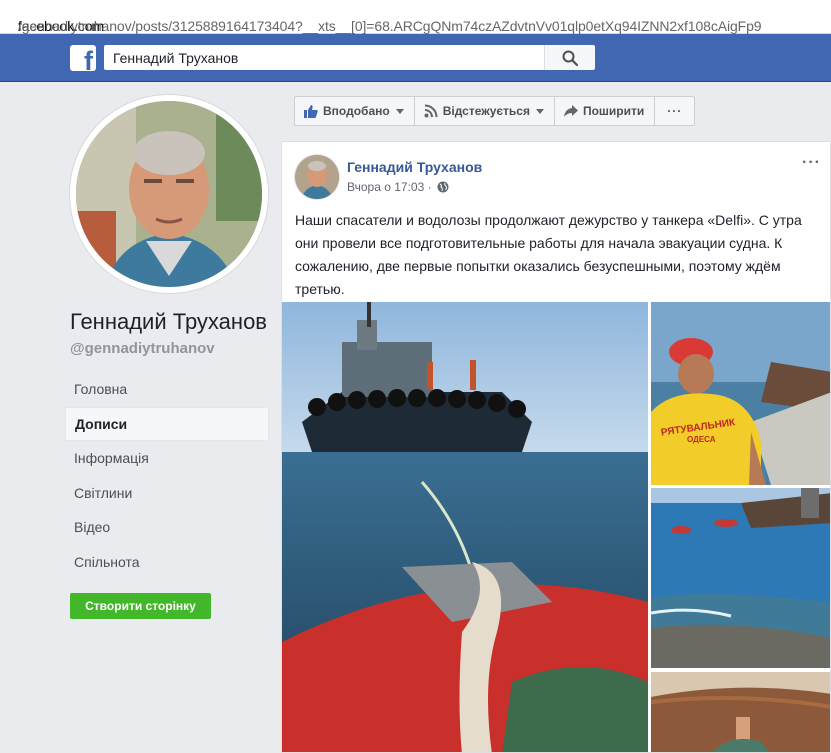 This screenshot has height=753, width=831. What do you see at coordinates (140, 606) in the screenshot?
I see `create-page-button: Створити сторінку` at bounding box center [140, 606].